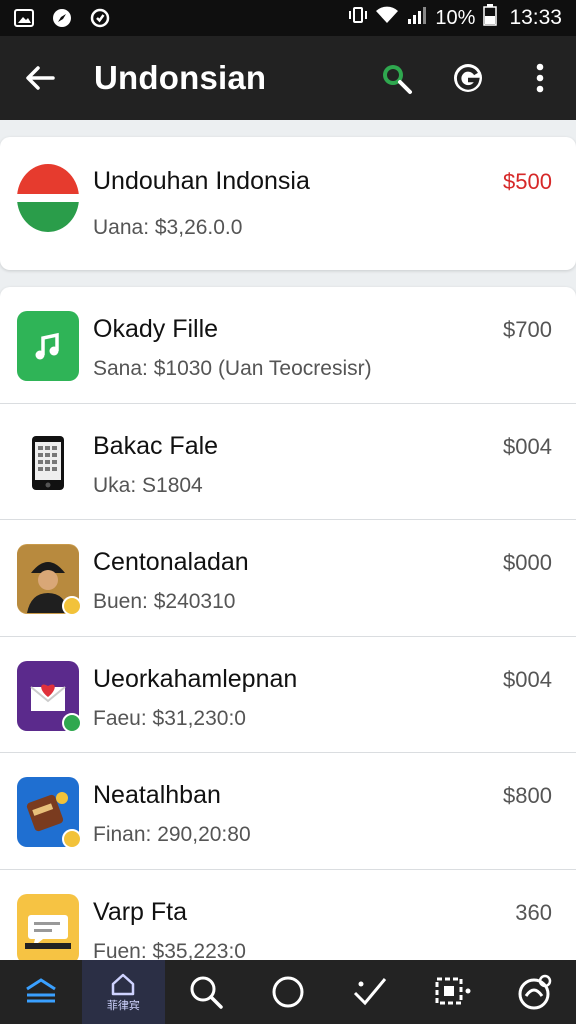 Image resolution: width=576 pixels, height=1024 pixels. I want to click on item-price: $700, so click(527, 329).